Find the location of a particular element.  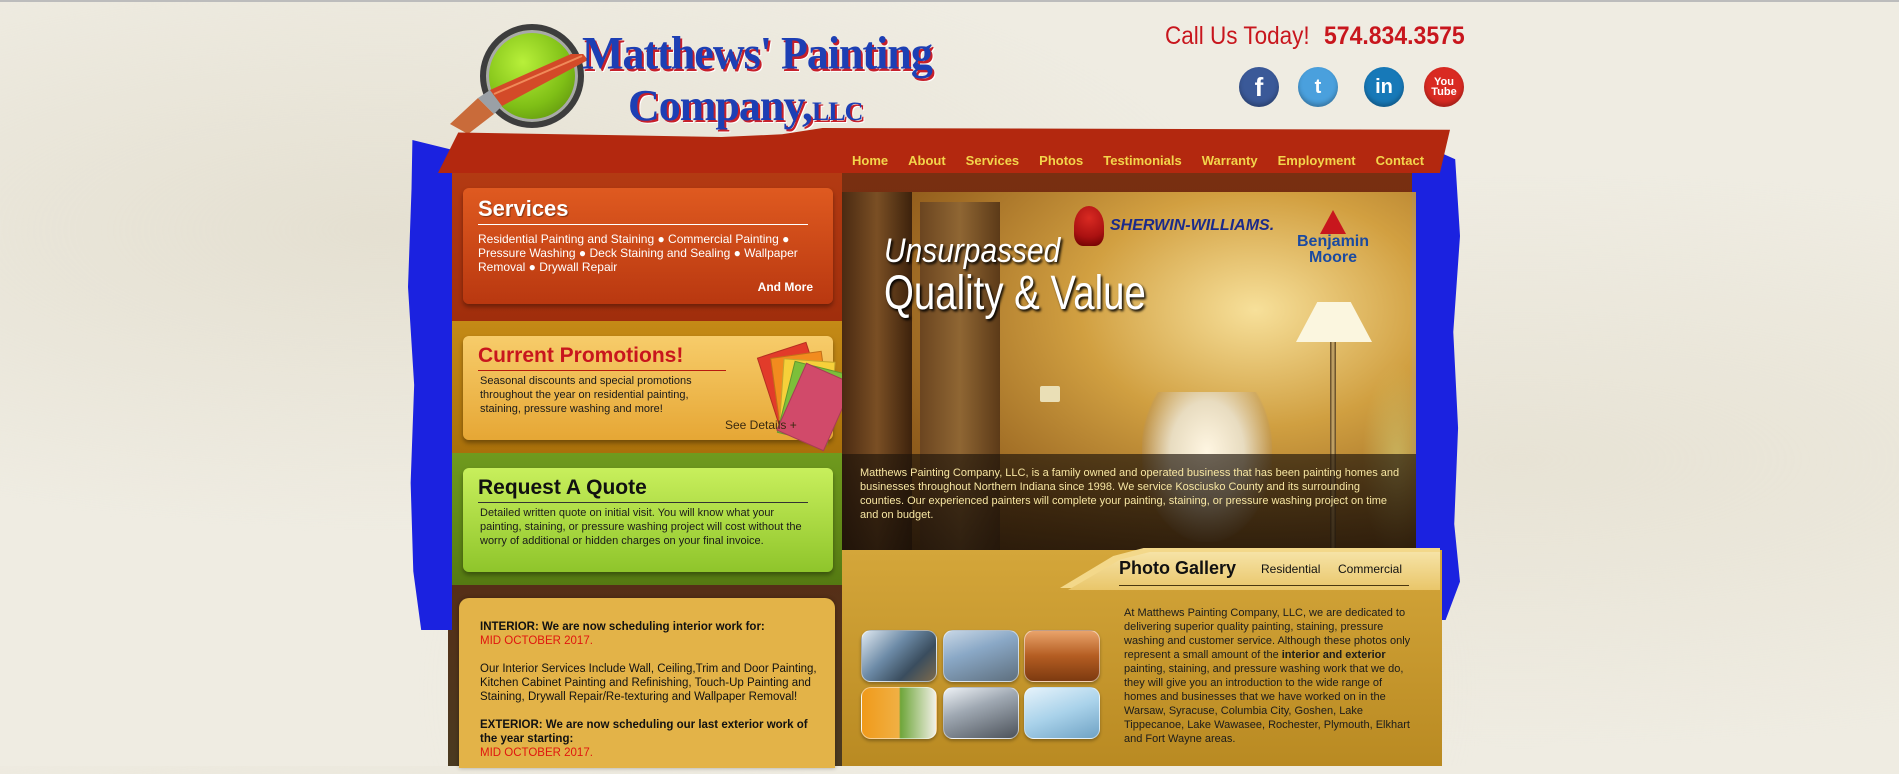

services-more-link: And More is located at coordinates (785, 287).